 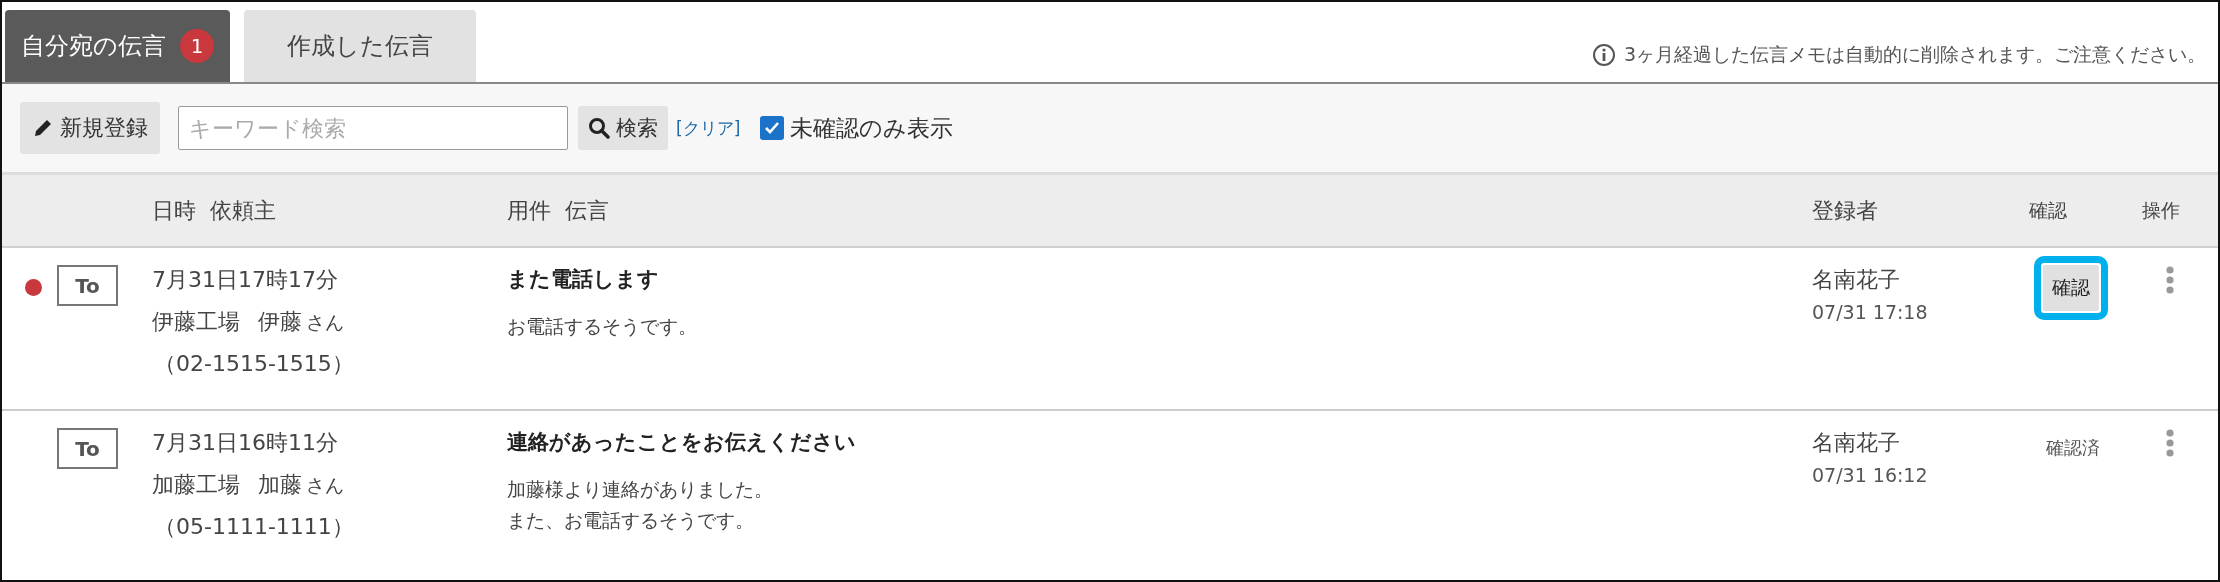 What do you see at coordinates (872, 128) in the screenshot?
I see `checkbox-label: 未確認のみ表示` at bounding box center [872, 128].